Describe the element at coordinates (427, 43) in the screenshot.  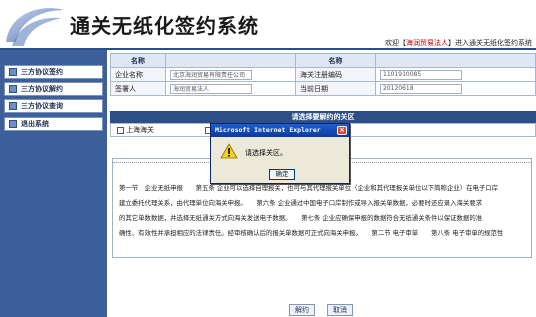
I see `welcome-username: 海润贸易法人` at that location.